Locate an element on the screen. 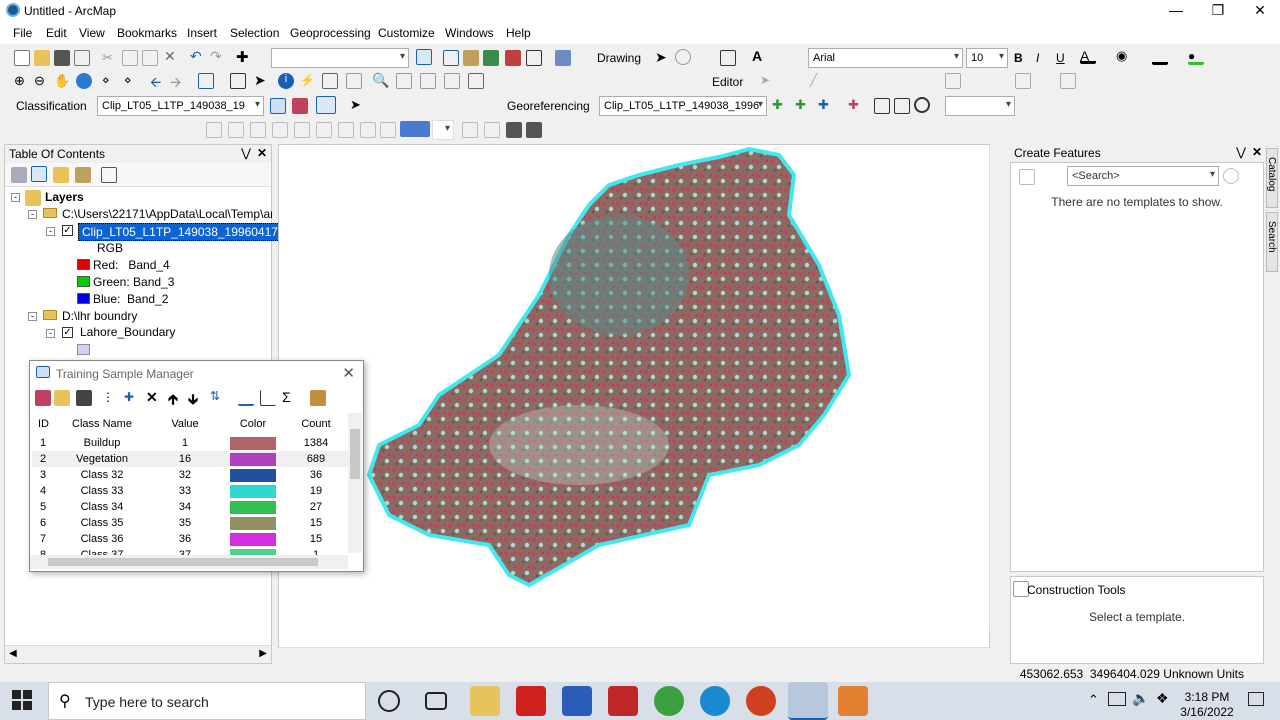  sample-class-name: Class 34 is located at coordinates (102, 507).